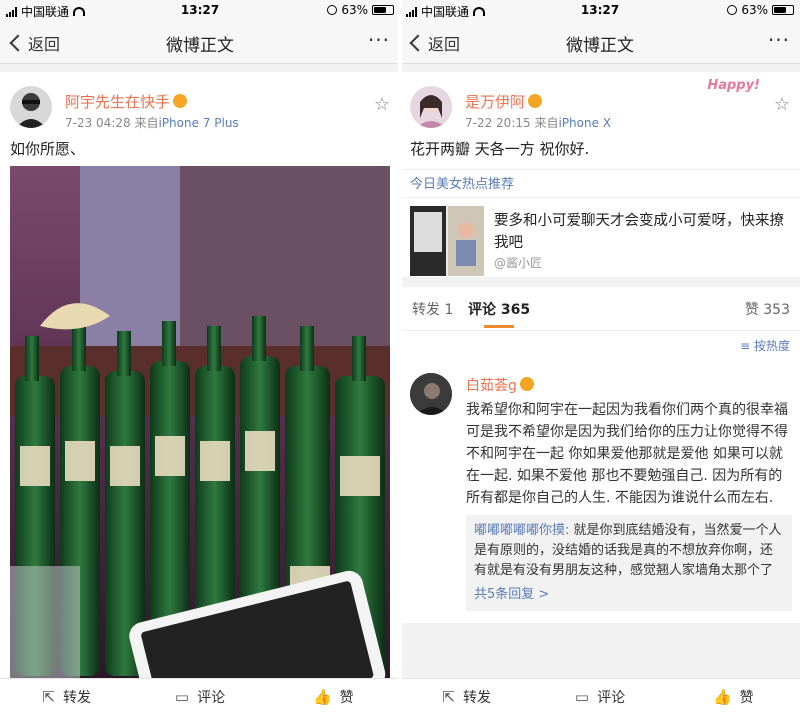 This screenshot has width=800, height=714. I want to click on recommend-card: 要多和小可爱聊天才会变成小可爱呀，快来撩我吧 @酱小匠, so click(600, 237).